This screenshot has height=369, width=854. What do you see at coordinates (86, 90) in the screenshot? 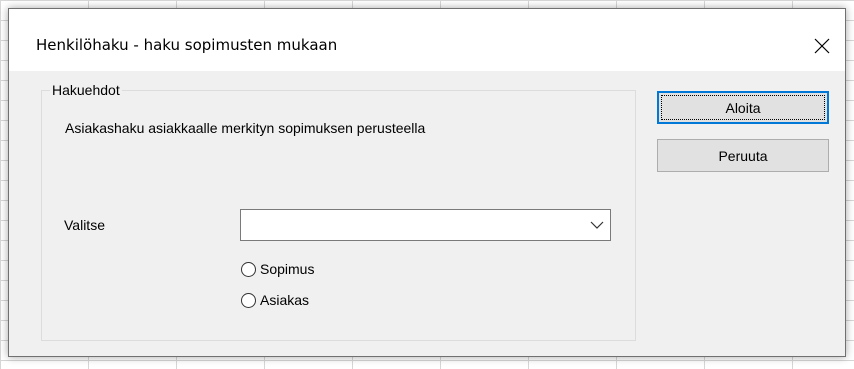
I see `group-legend: Hakuehdot` at bounding box center [86, 90].